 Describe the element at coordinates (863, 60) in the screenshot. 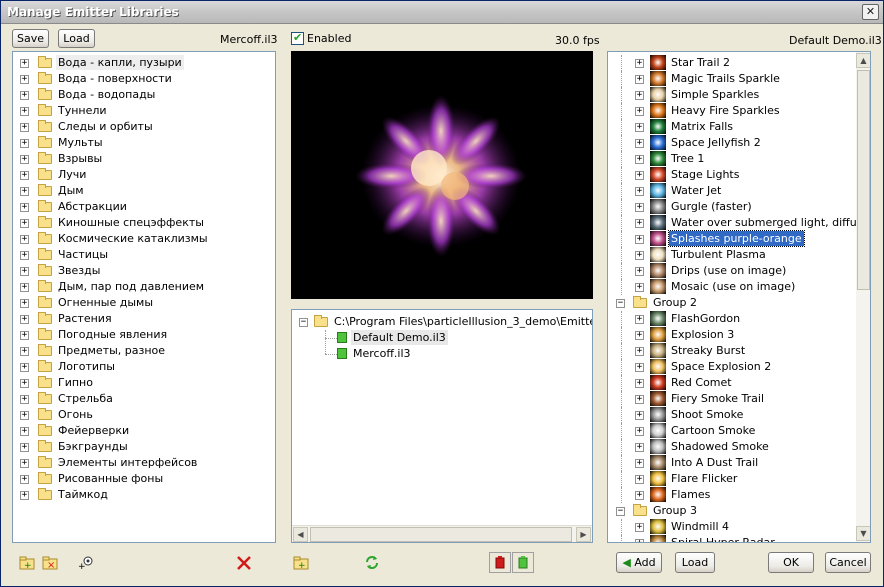

I see `scroll-up-icon: ▲` at that location.